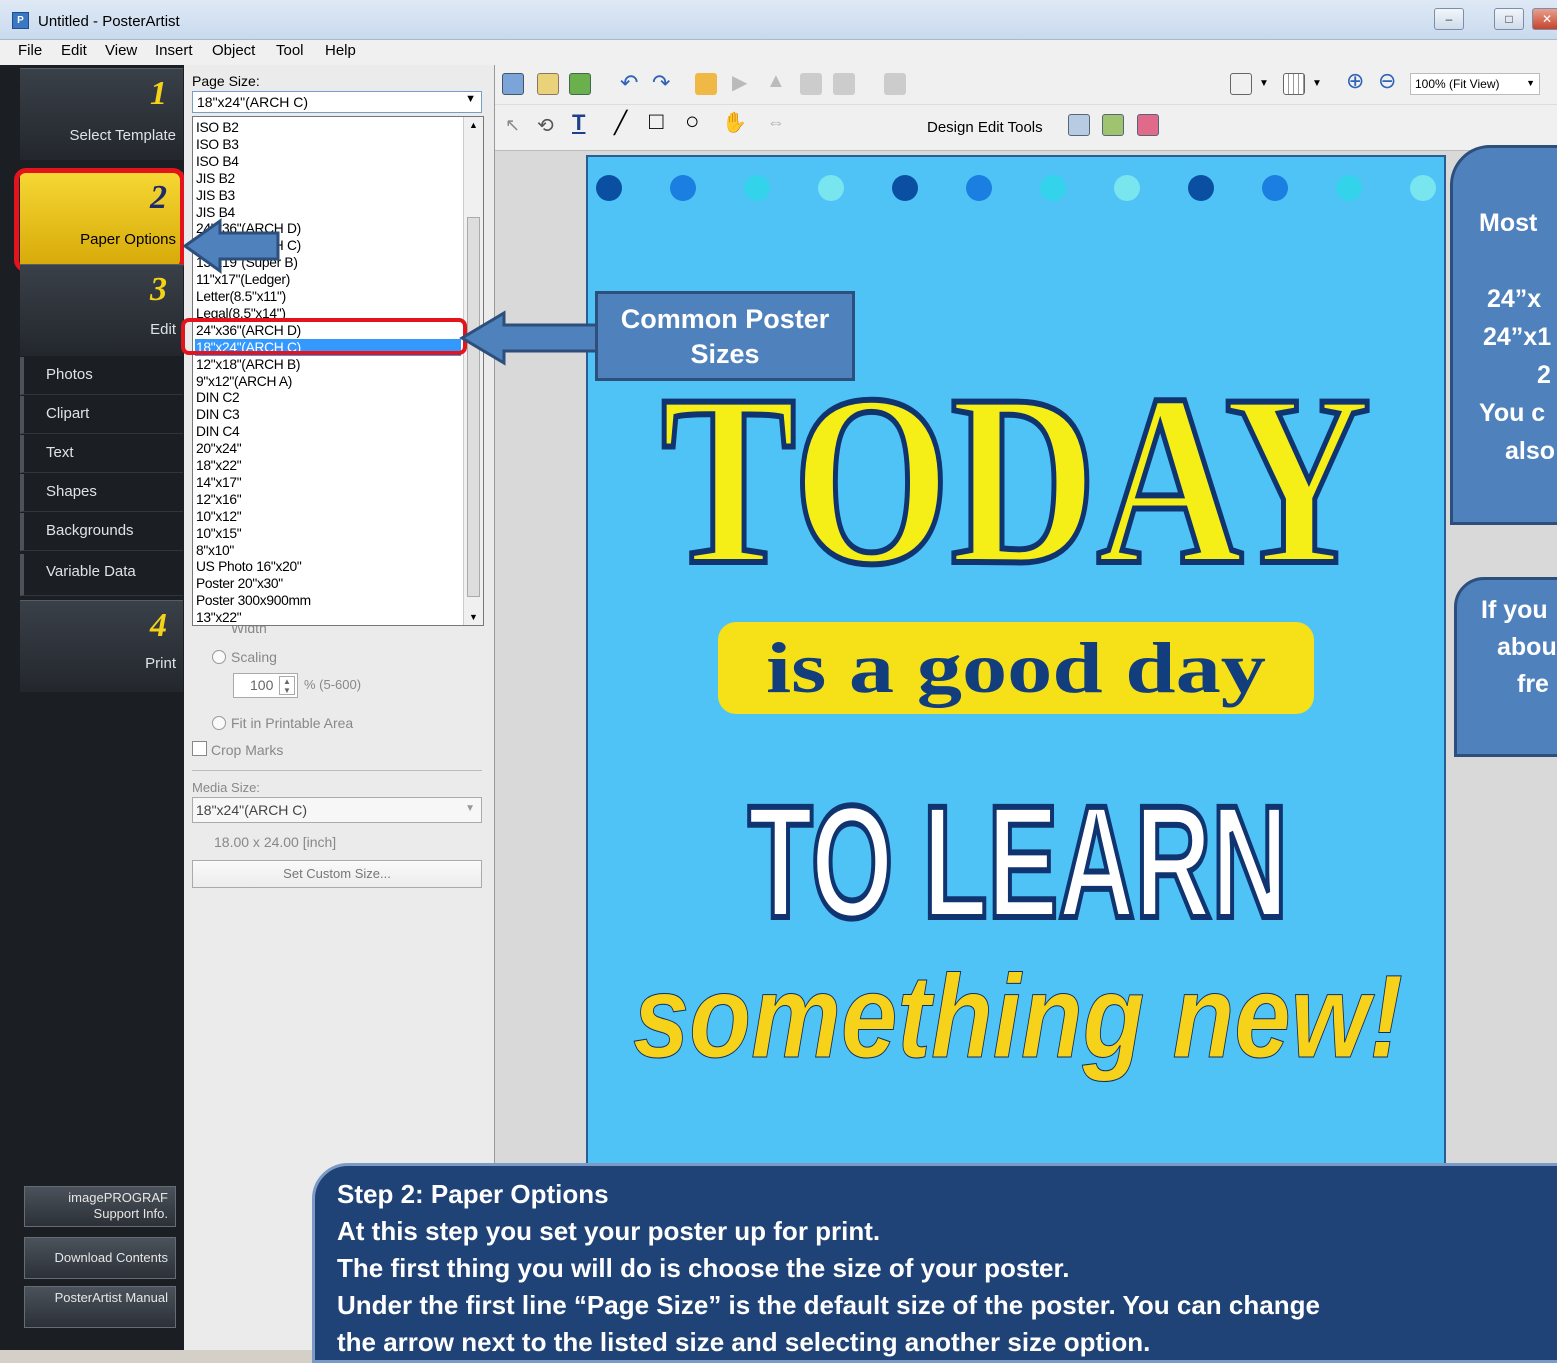 The height and width of the screenshot is (1363, 1557). What do you see at coordinates (656, 122) in the screenshot?
I see `rectangle-tool-icon: □` at bounding box center [656, 122].